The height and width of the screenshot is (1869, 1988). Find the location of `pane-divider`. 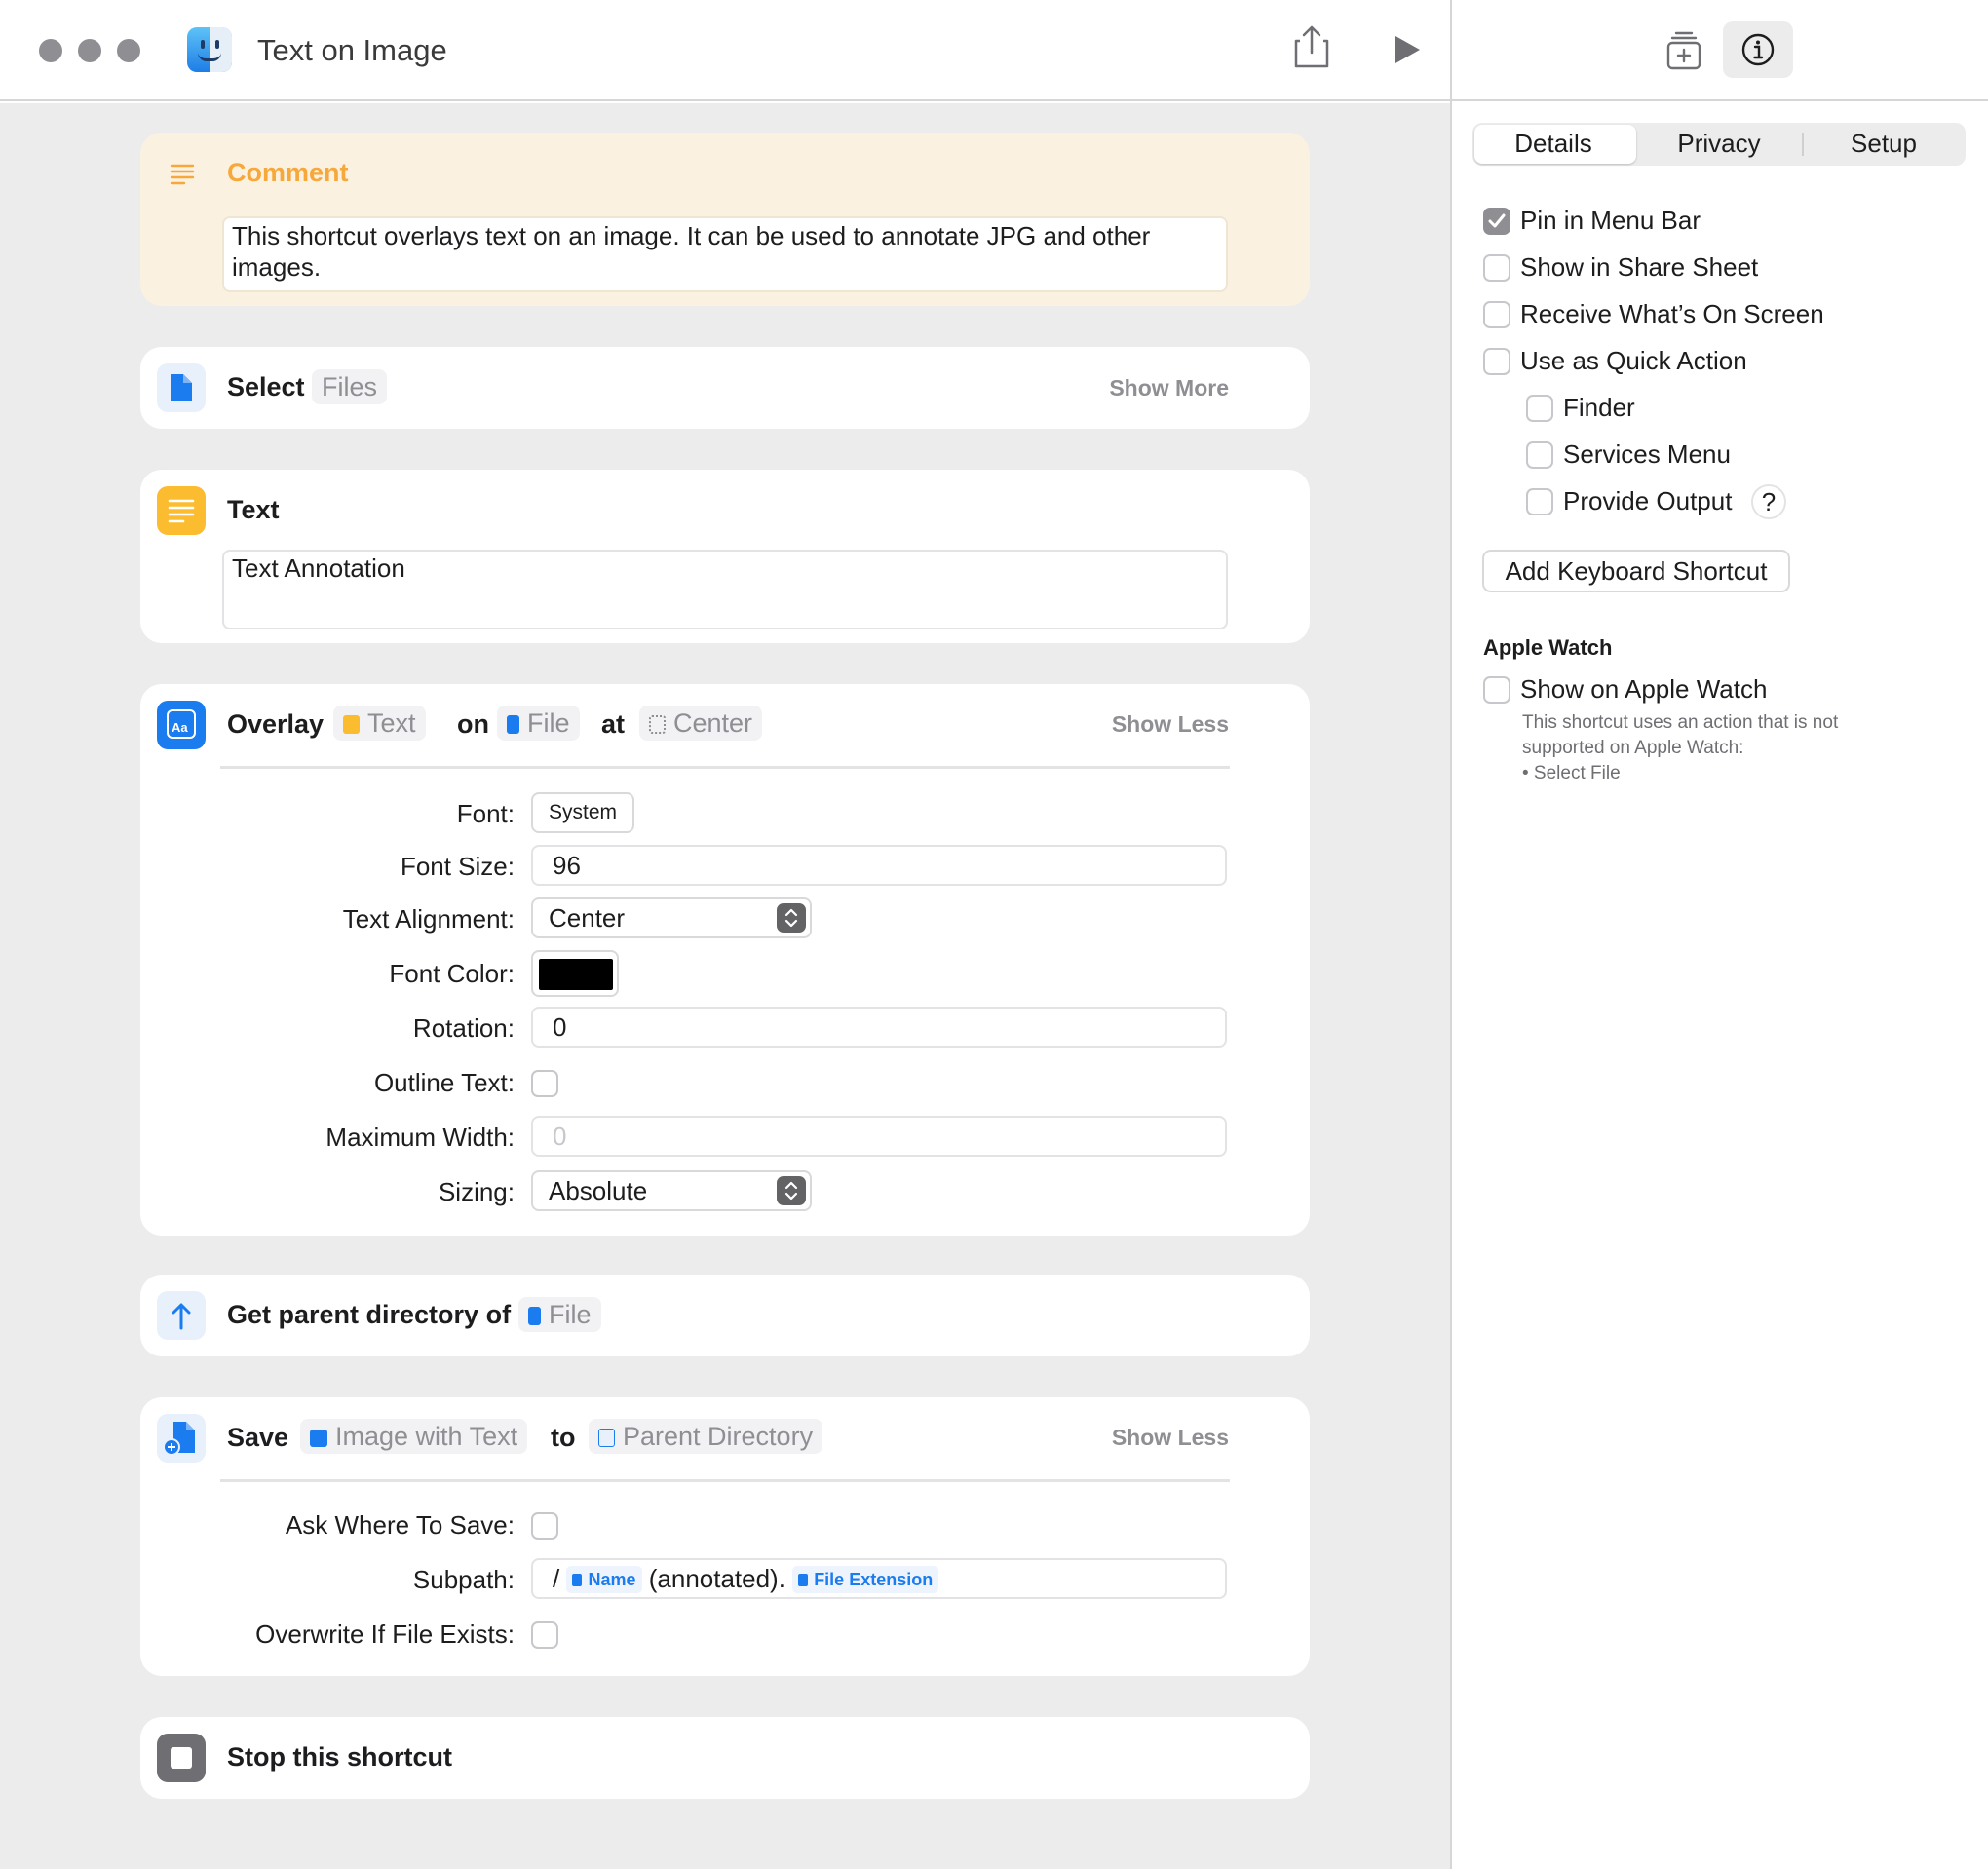

pane-divider is located at coordinates (1451, 935).